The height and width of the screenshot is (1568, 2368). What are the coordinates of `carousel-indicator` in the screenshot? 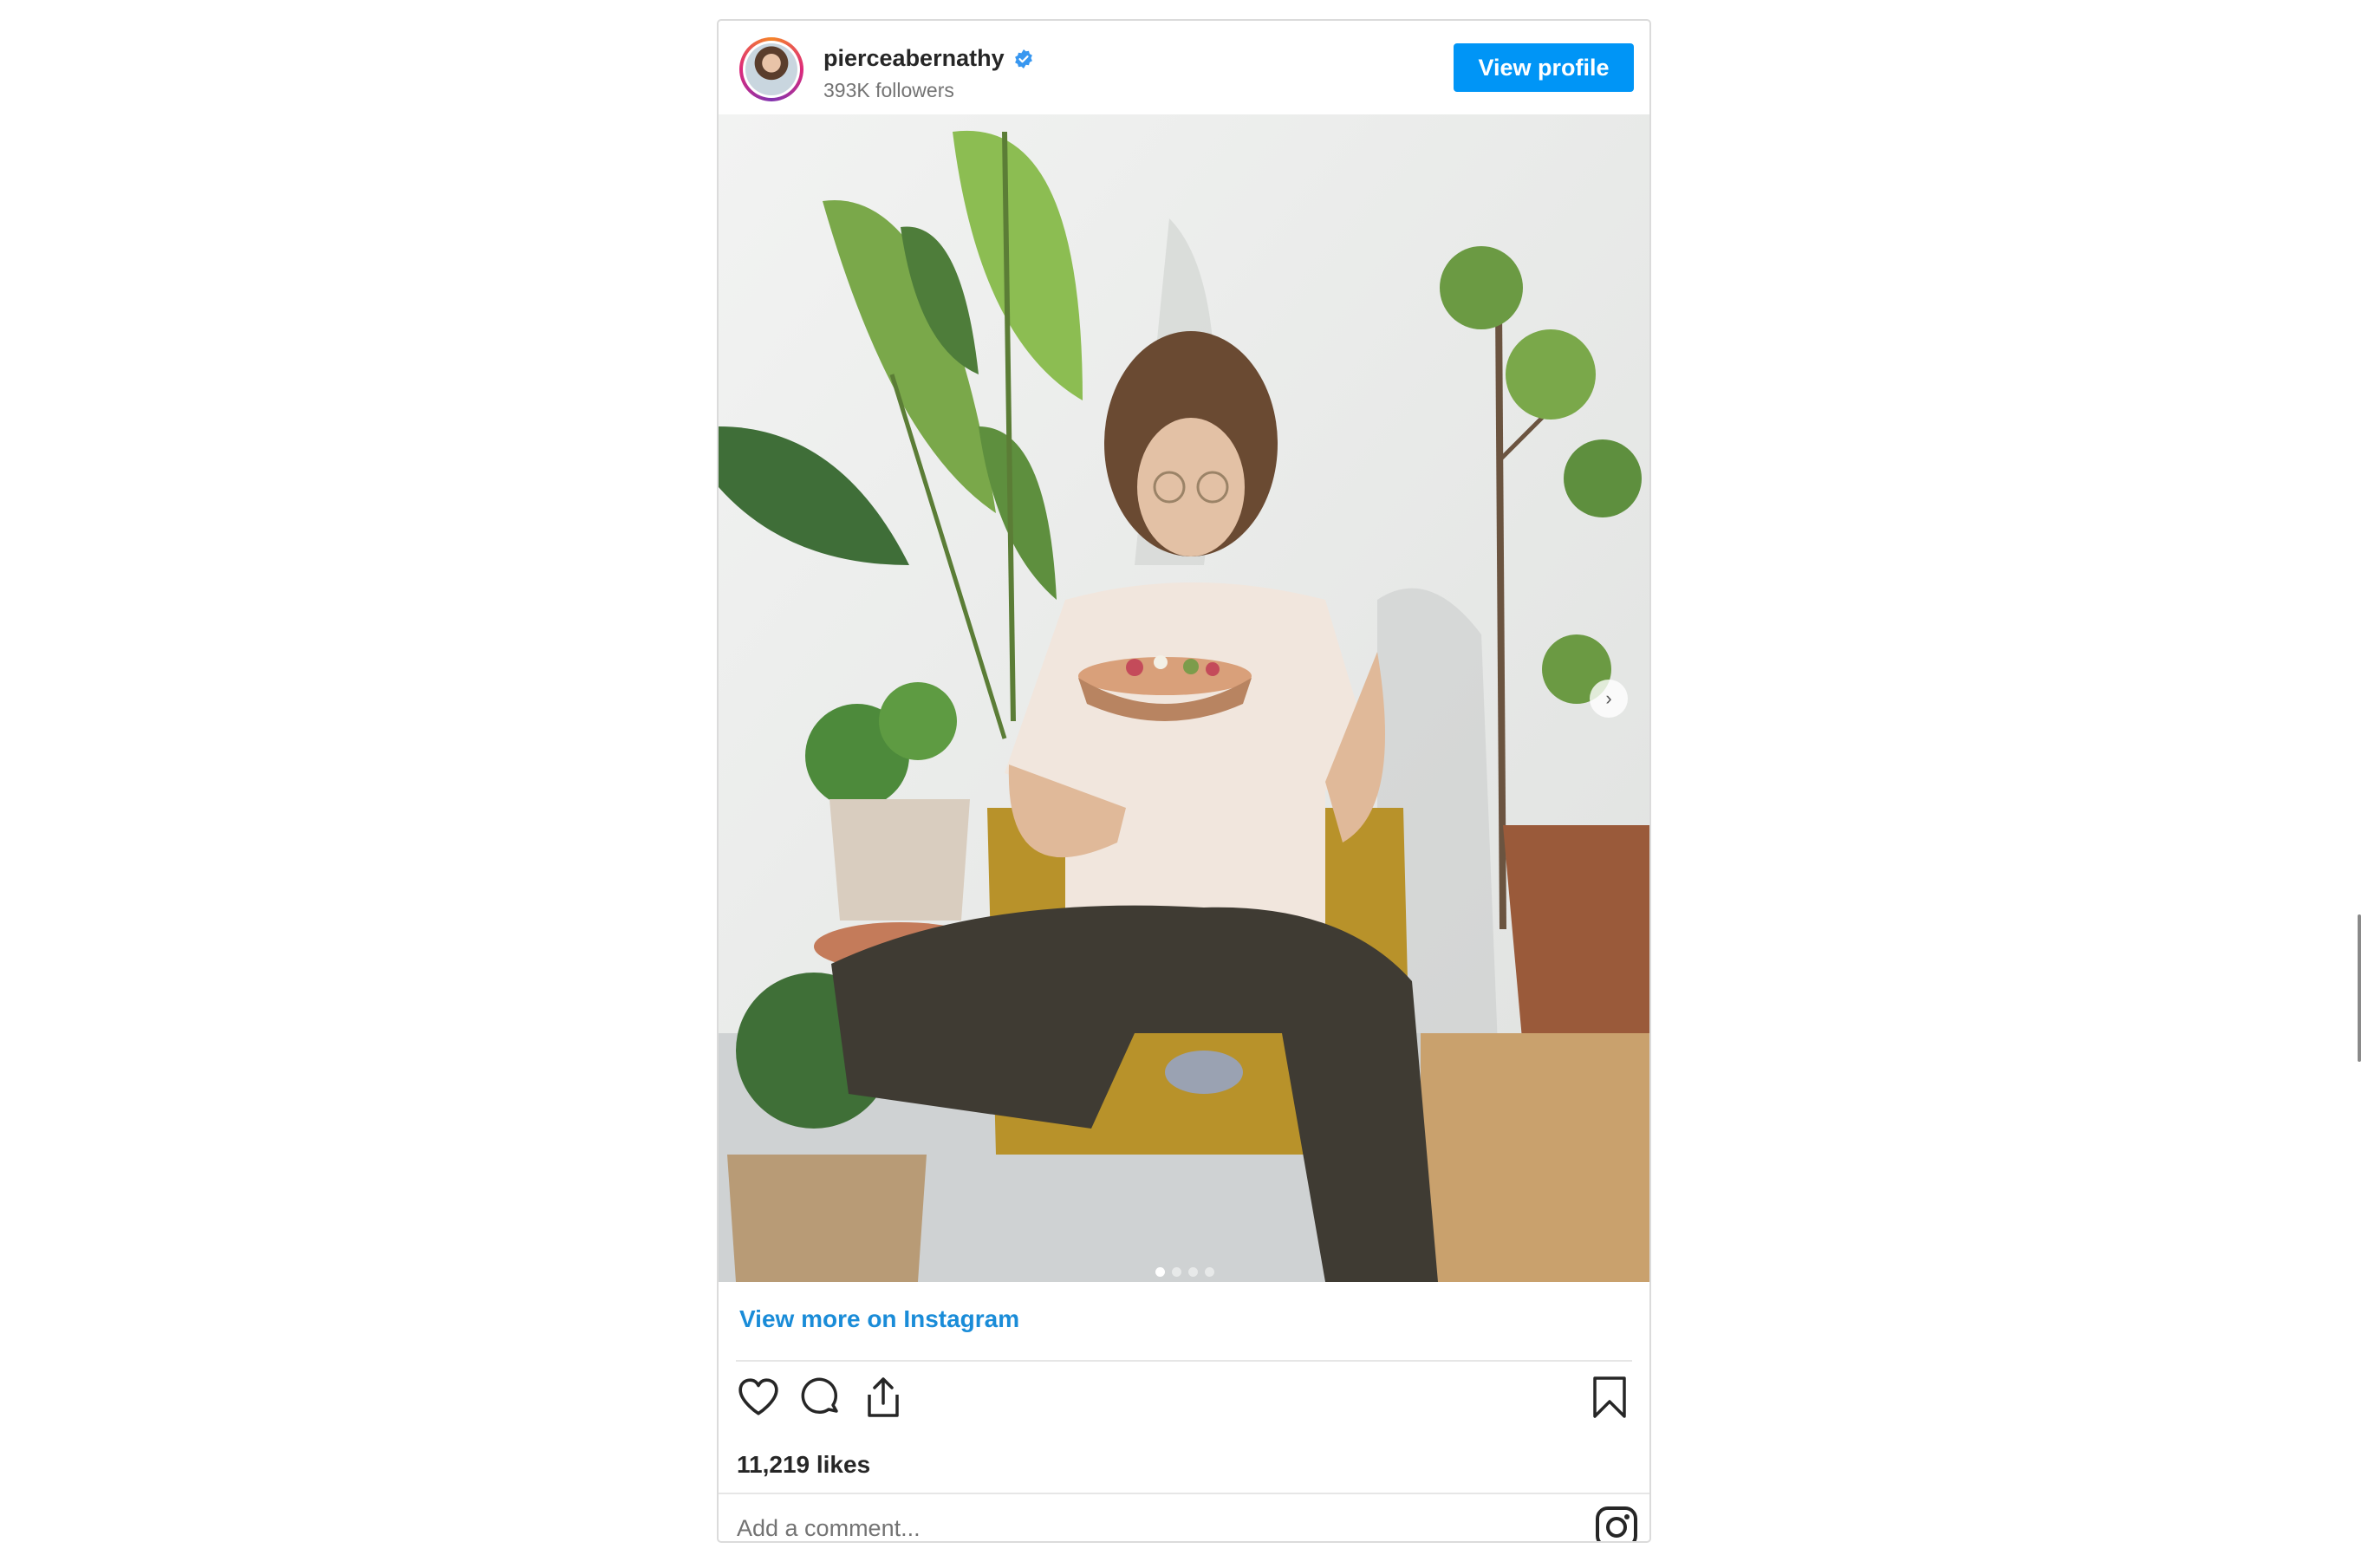 It's located at (1184, 1272).